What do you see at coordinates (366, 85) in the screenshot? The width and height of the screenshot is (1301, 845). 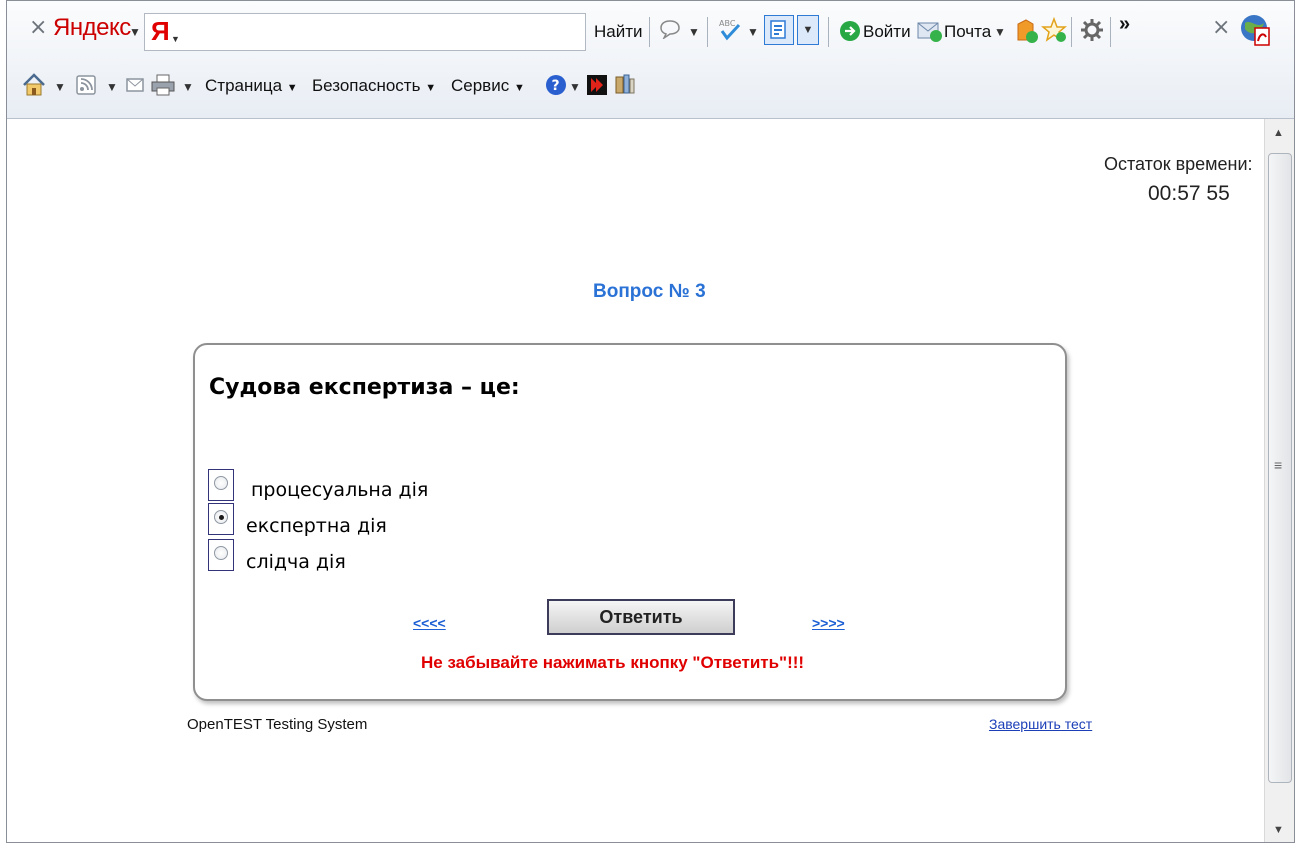 I see `security-menu-label: Безопасность` at bounding box center [366, 85].